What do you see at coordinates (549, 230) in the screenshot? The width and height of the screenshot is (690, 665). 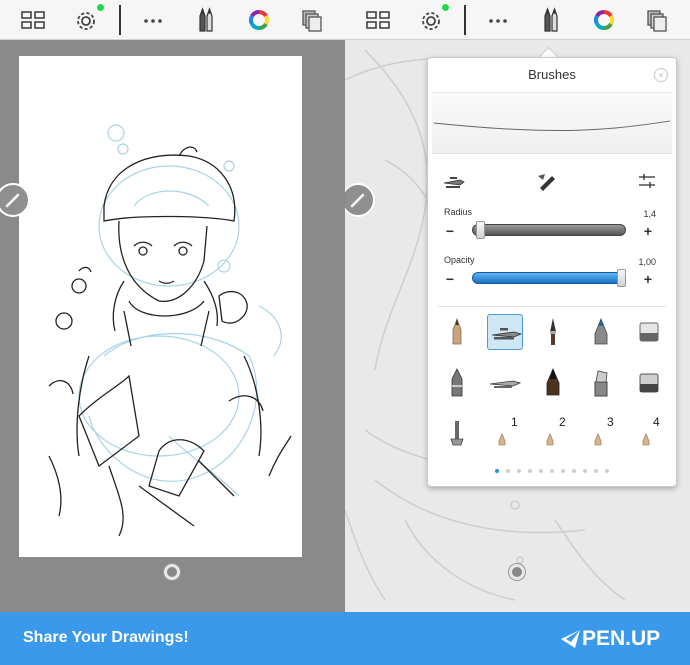 I see `radius-slider` at bounding box center [549, 230].